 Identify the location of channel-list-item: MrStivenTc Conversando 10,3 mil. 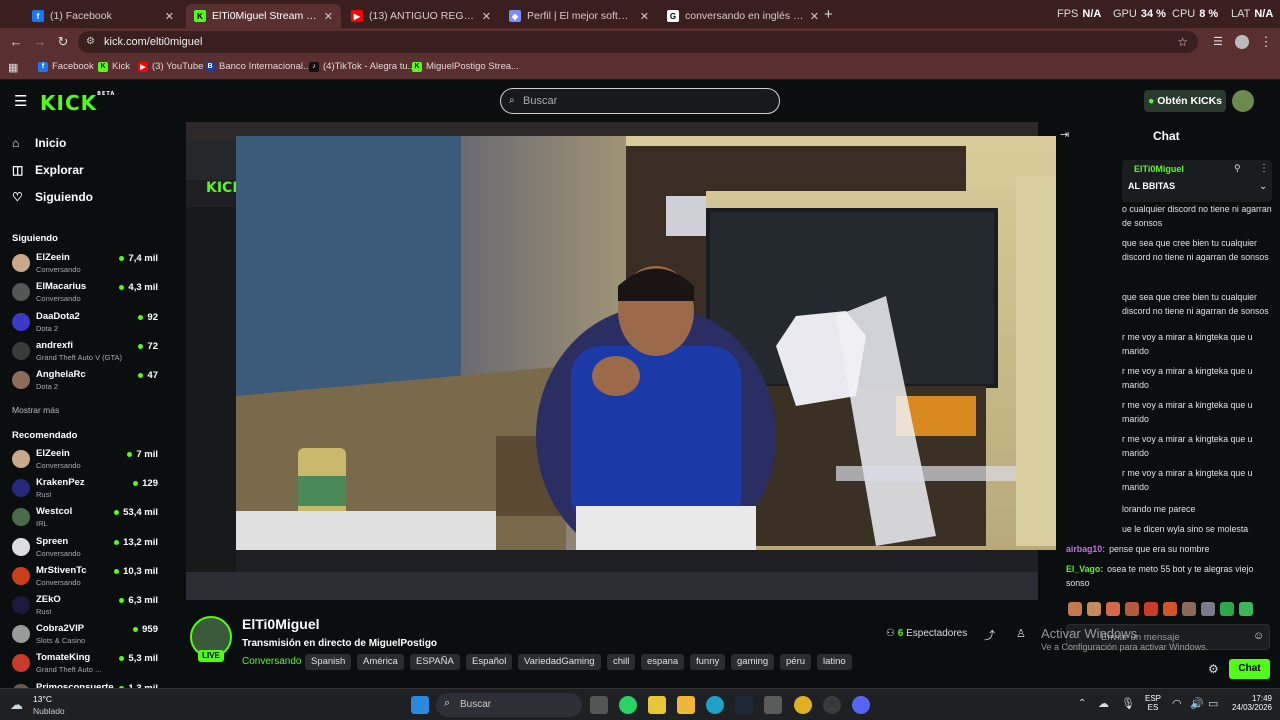
(87, 577).